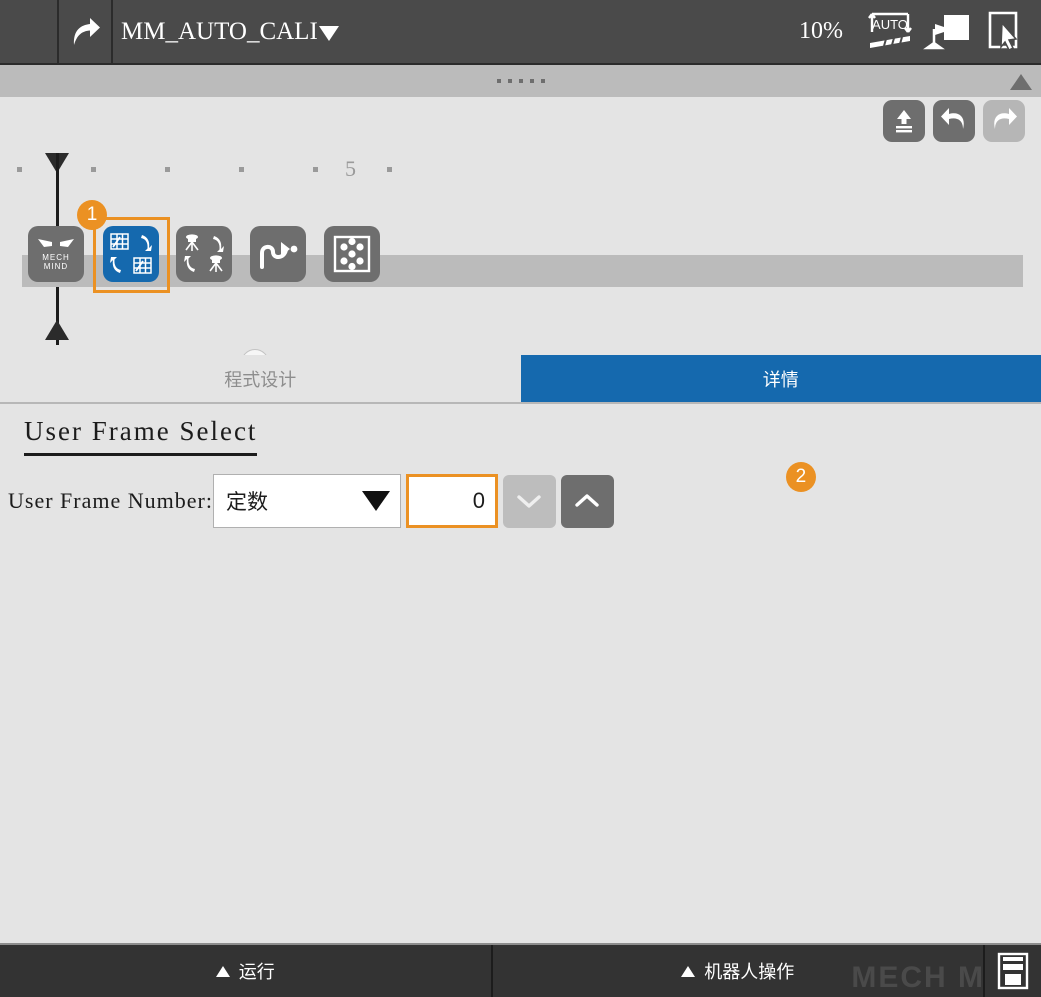  Describe the element at coordinates (350, 168) in the screenshot. I see `ruler-label: 5` at that location.